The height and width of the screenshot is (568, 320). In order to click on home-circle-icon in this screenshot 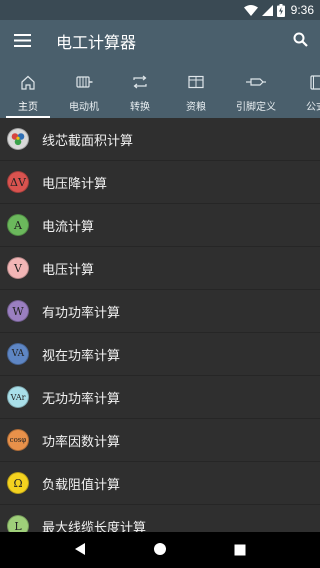, I will do `click(160, 550)`.